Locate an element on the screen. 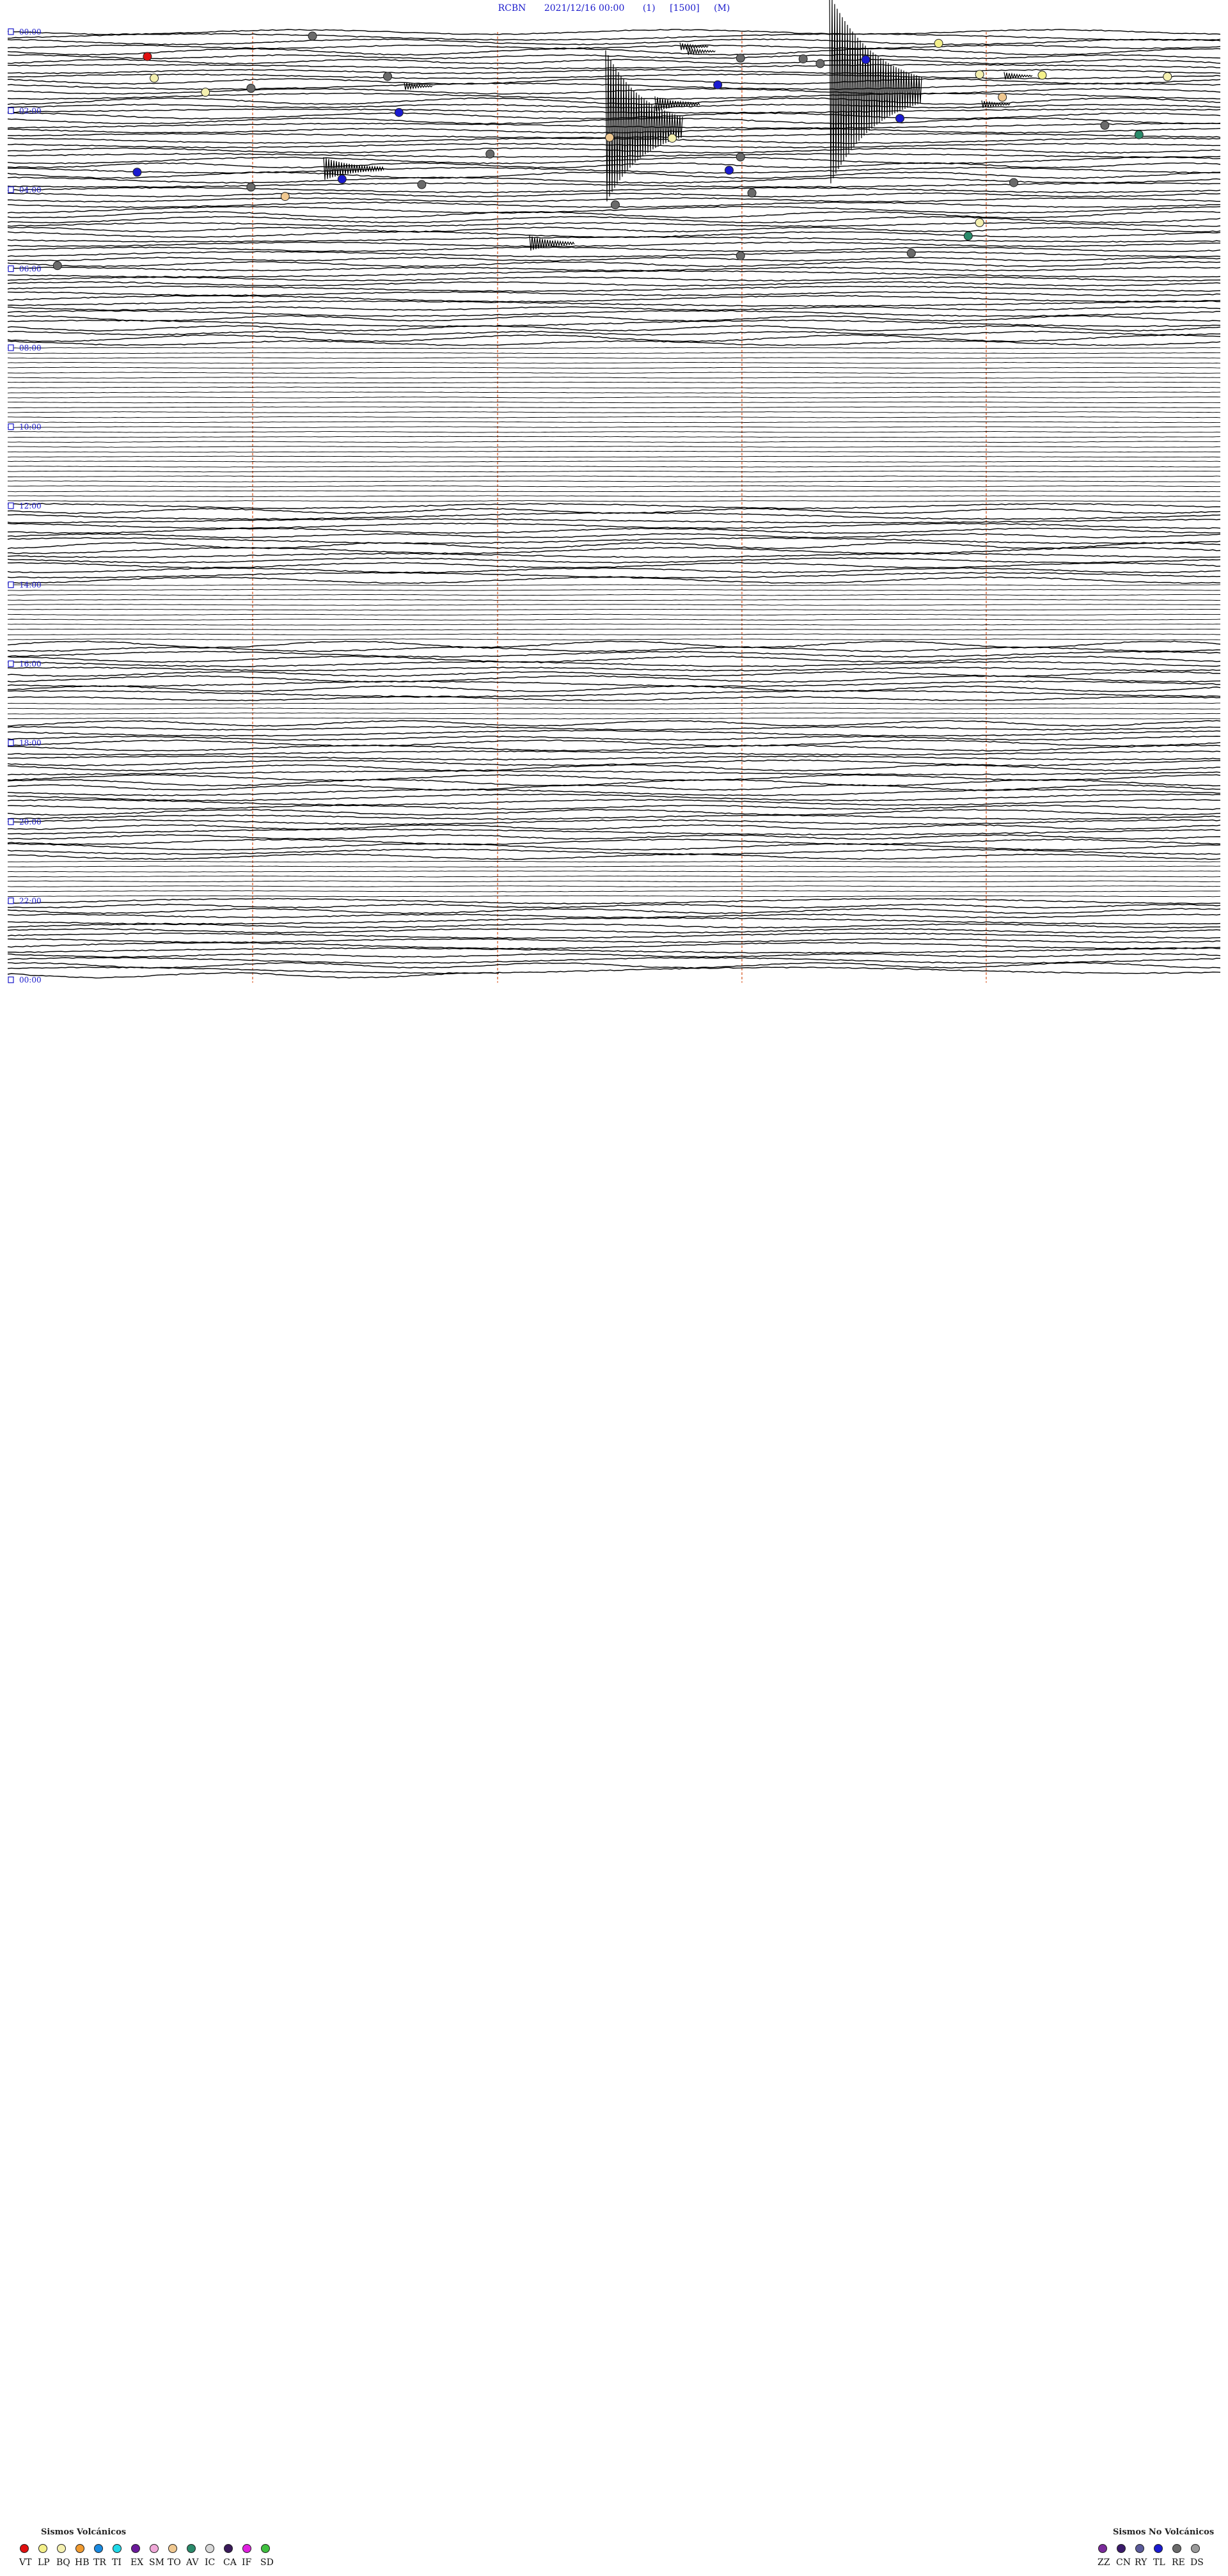 Image resolution: width=1228 pixels, height=2576 pixels. channel: (1) is located at coordinates (649, 8).